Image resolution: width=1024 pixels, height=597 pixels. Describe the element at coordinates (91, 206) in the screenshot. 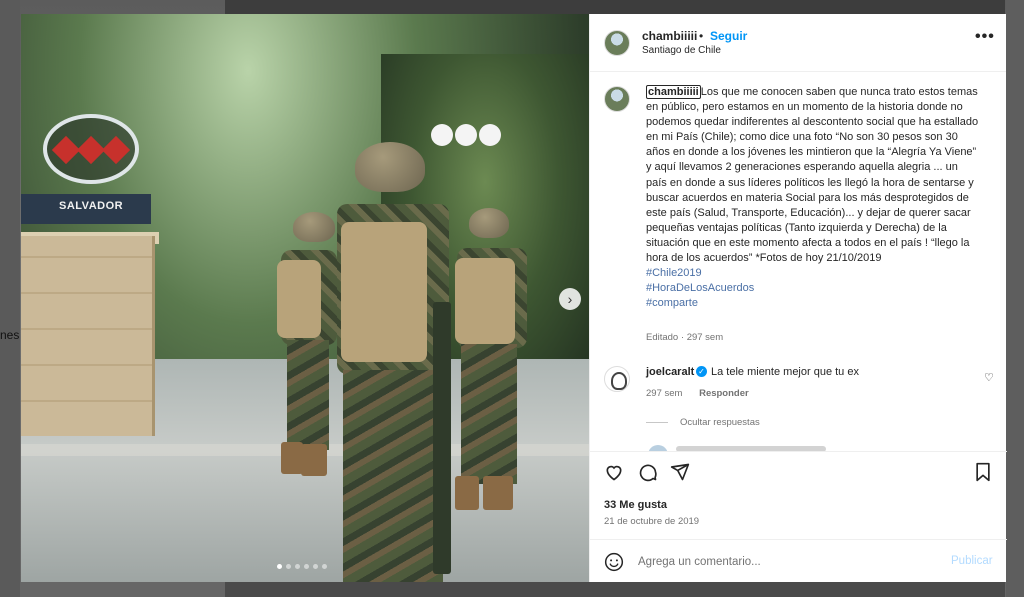

I see `station-name: SALVADOR` at that location.